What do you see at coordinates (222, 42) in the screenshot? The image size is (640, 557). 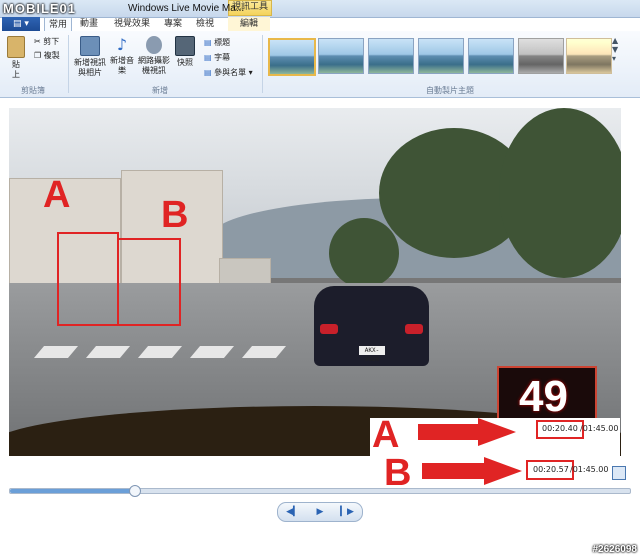 I see `title-label: 標題` at bounding box center [222, 42].